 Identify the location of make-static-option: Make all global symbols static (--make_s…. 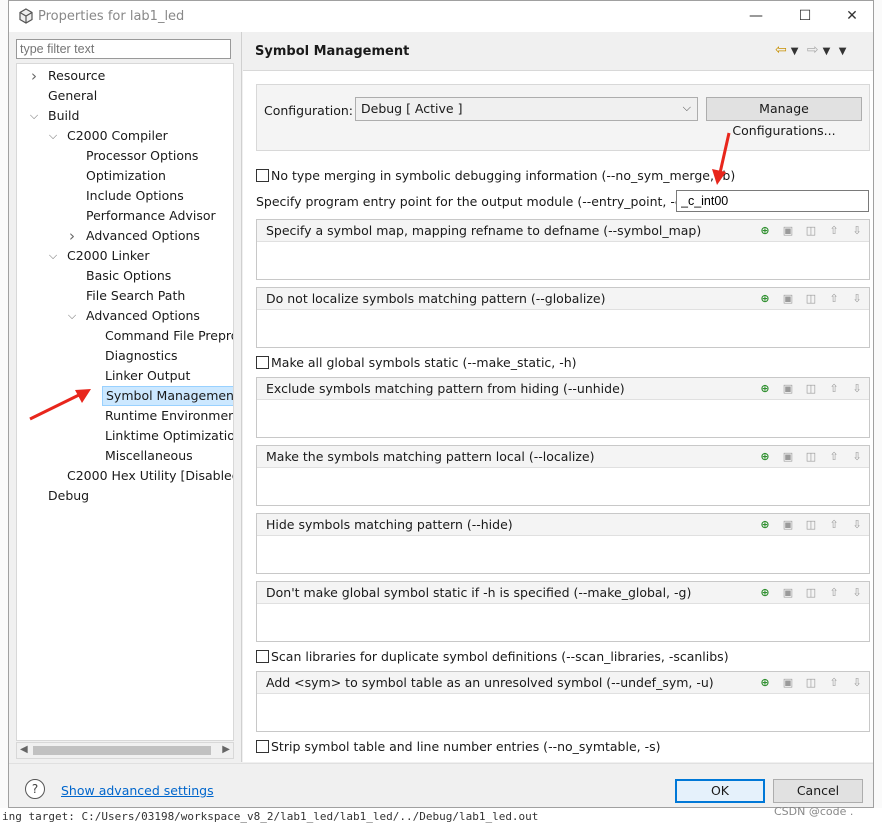
(416, 364).